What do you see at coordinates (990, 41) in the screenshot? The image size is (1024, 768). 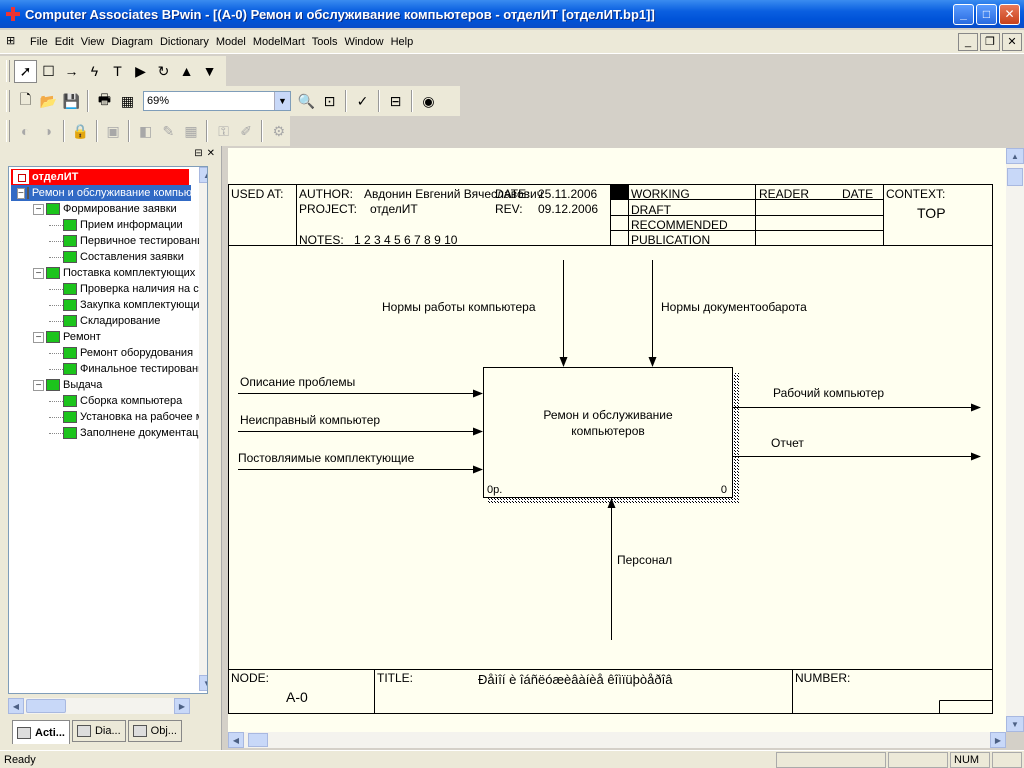 I see `doc-restore-button: ❐` at bounding box center [990, 41].